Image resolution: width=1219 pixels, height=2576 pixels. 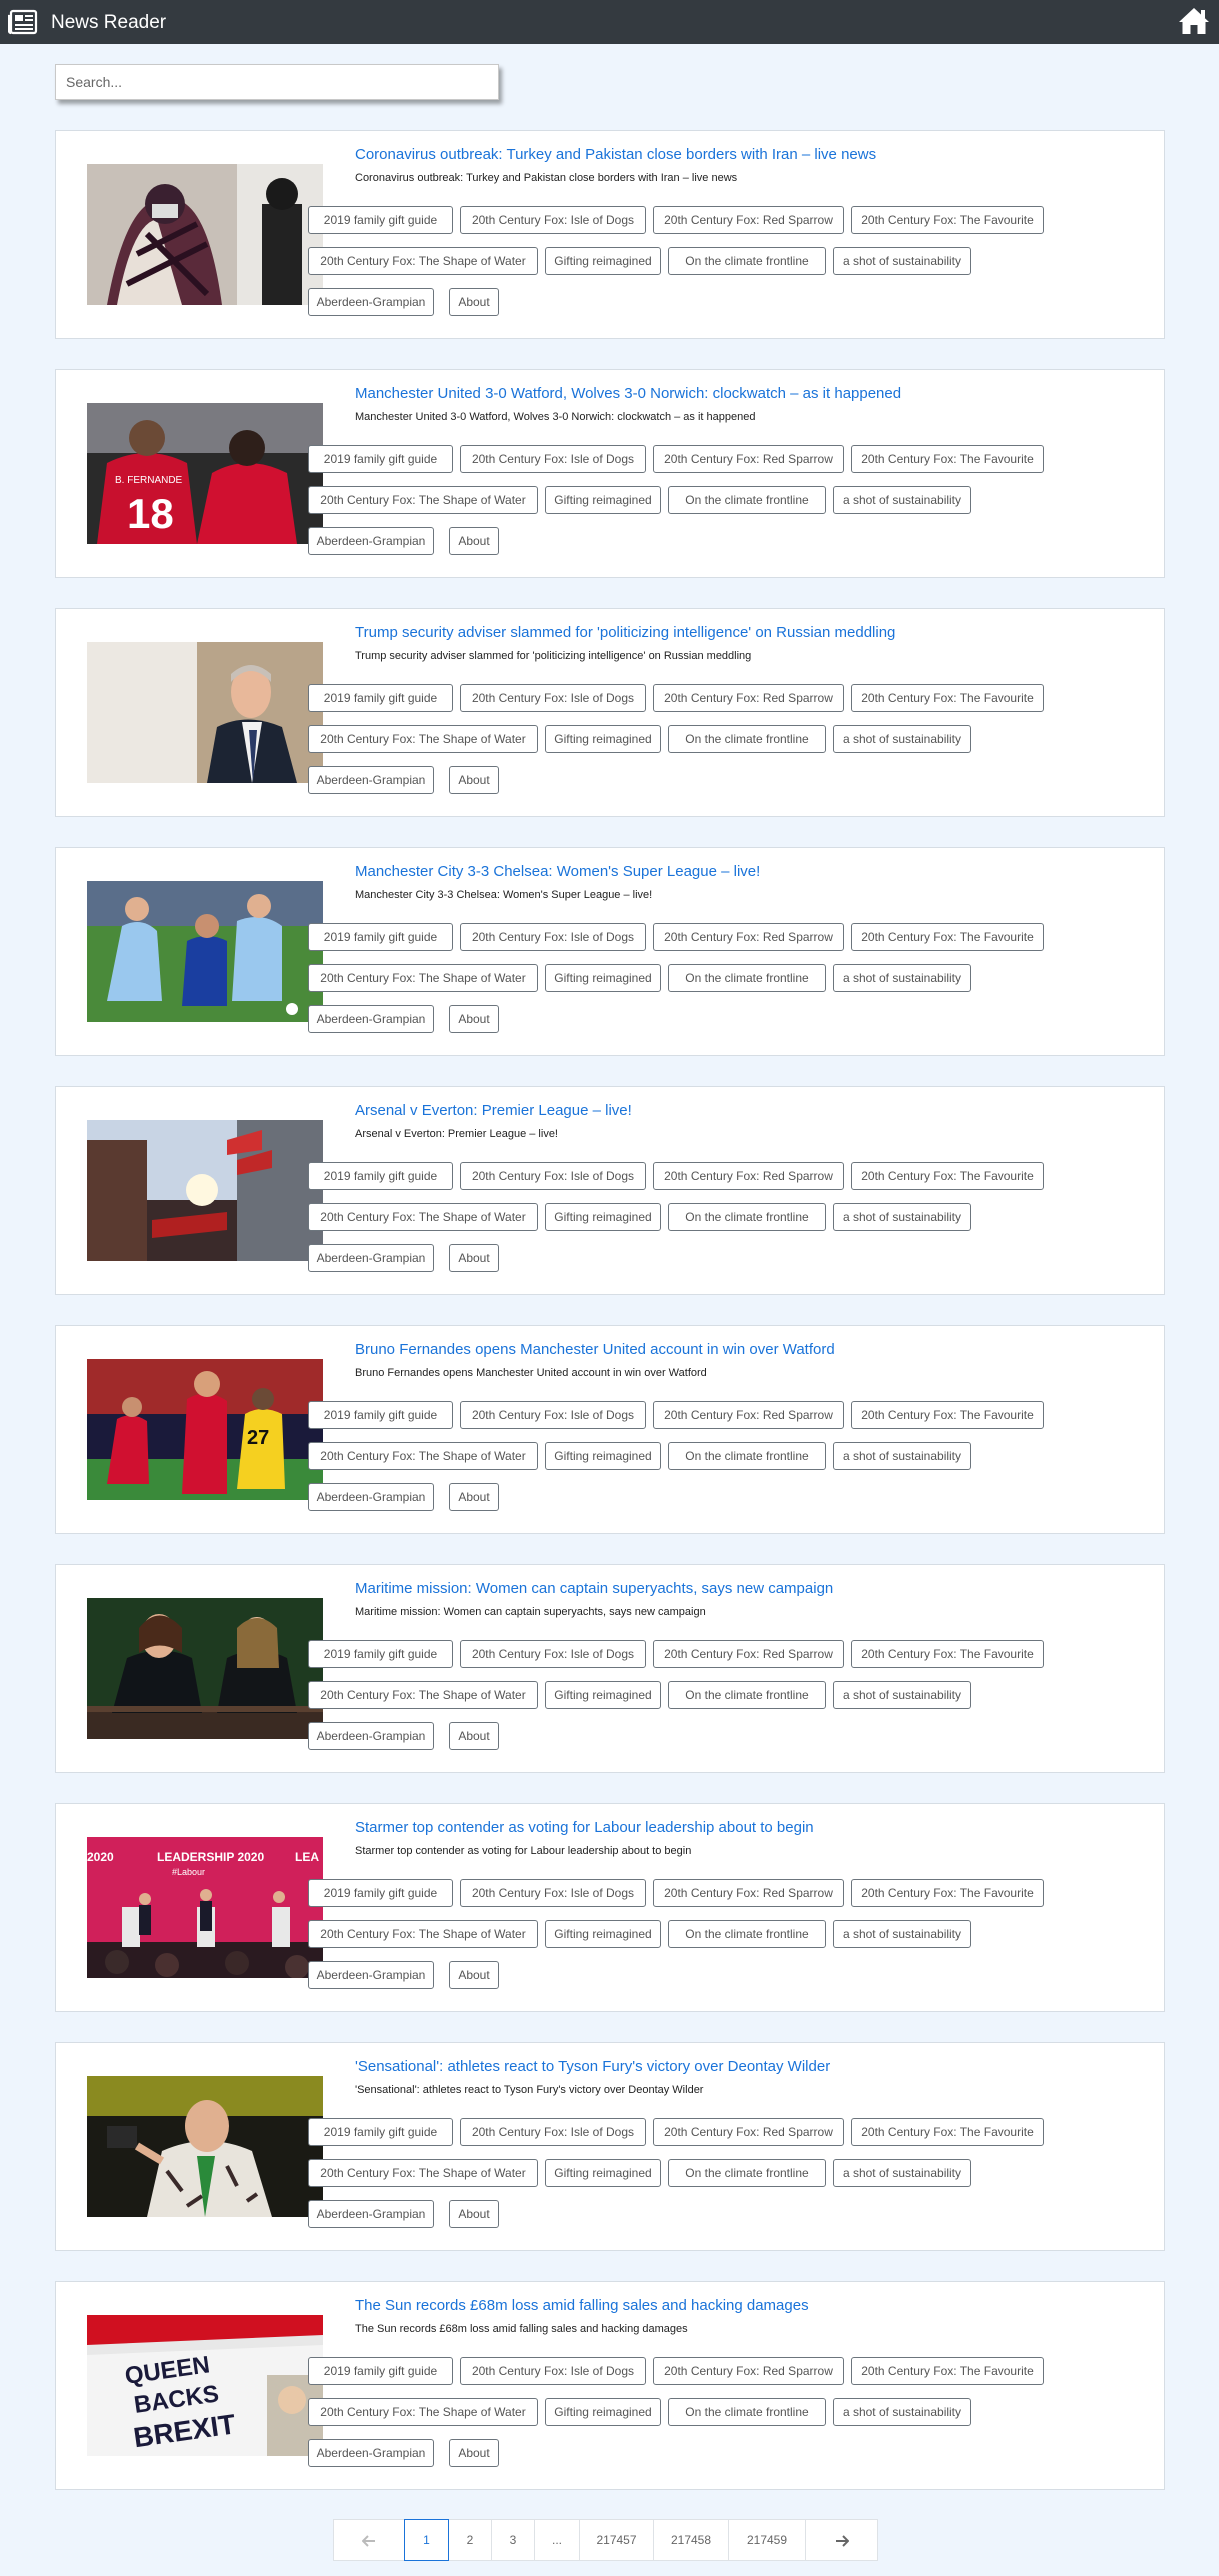 I want to click on pagination-page-2: 2, so click(x=470, y=2540).